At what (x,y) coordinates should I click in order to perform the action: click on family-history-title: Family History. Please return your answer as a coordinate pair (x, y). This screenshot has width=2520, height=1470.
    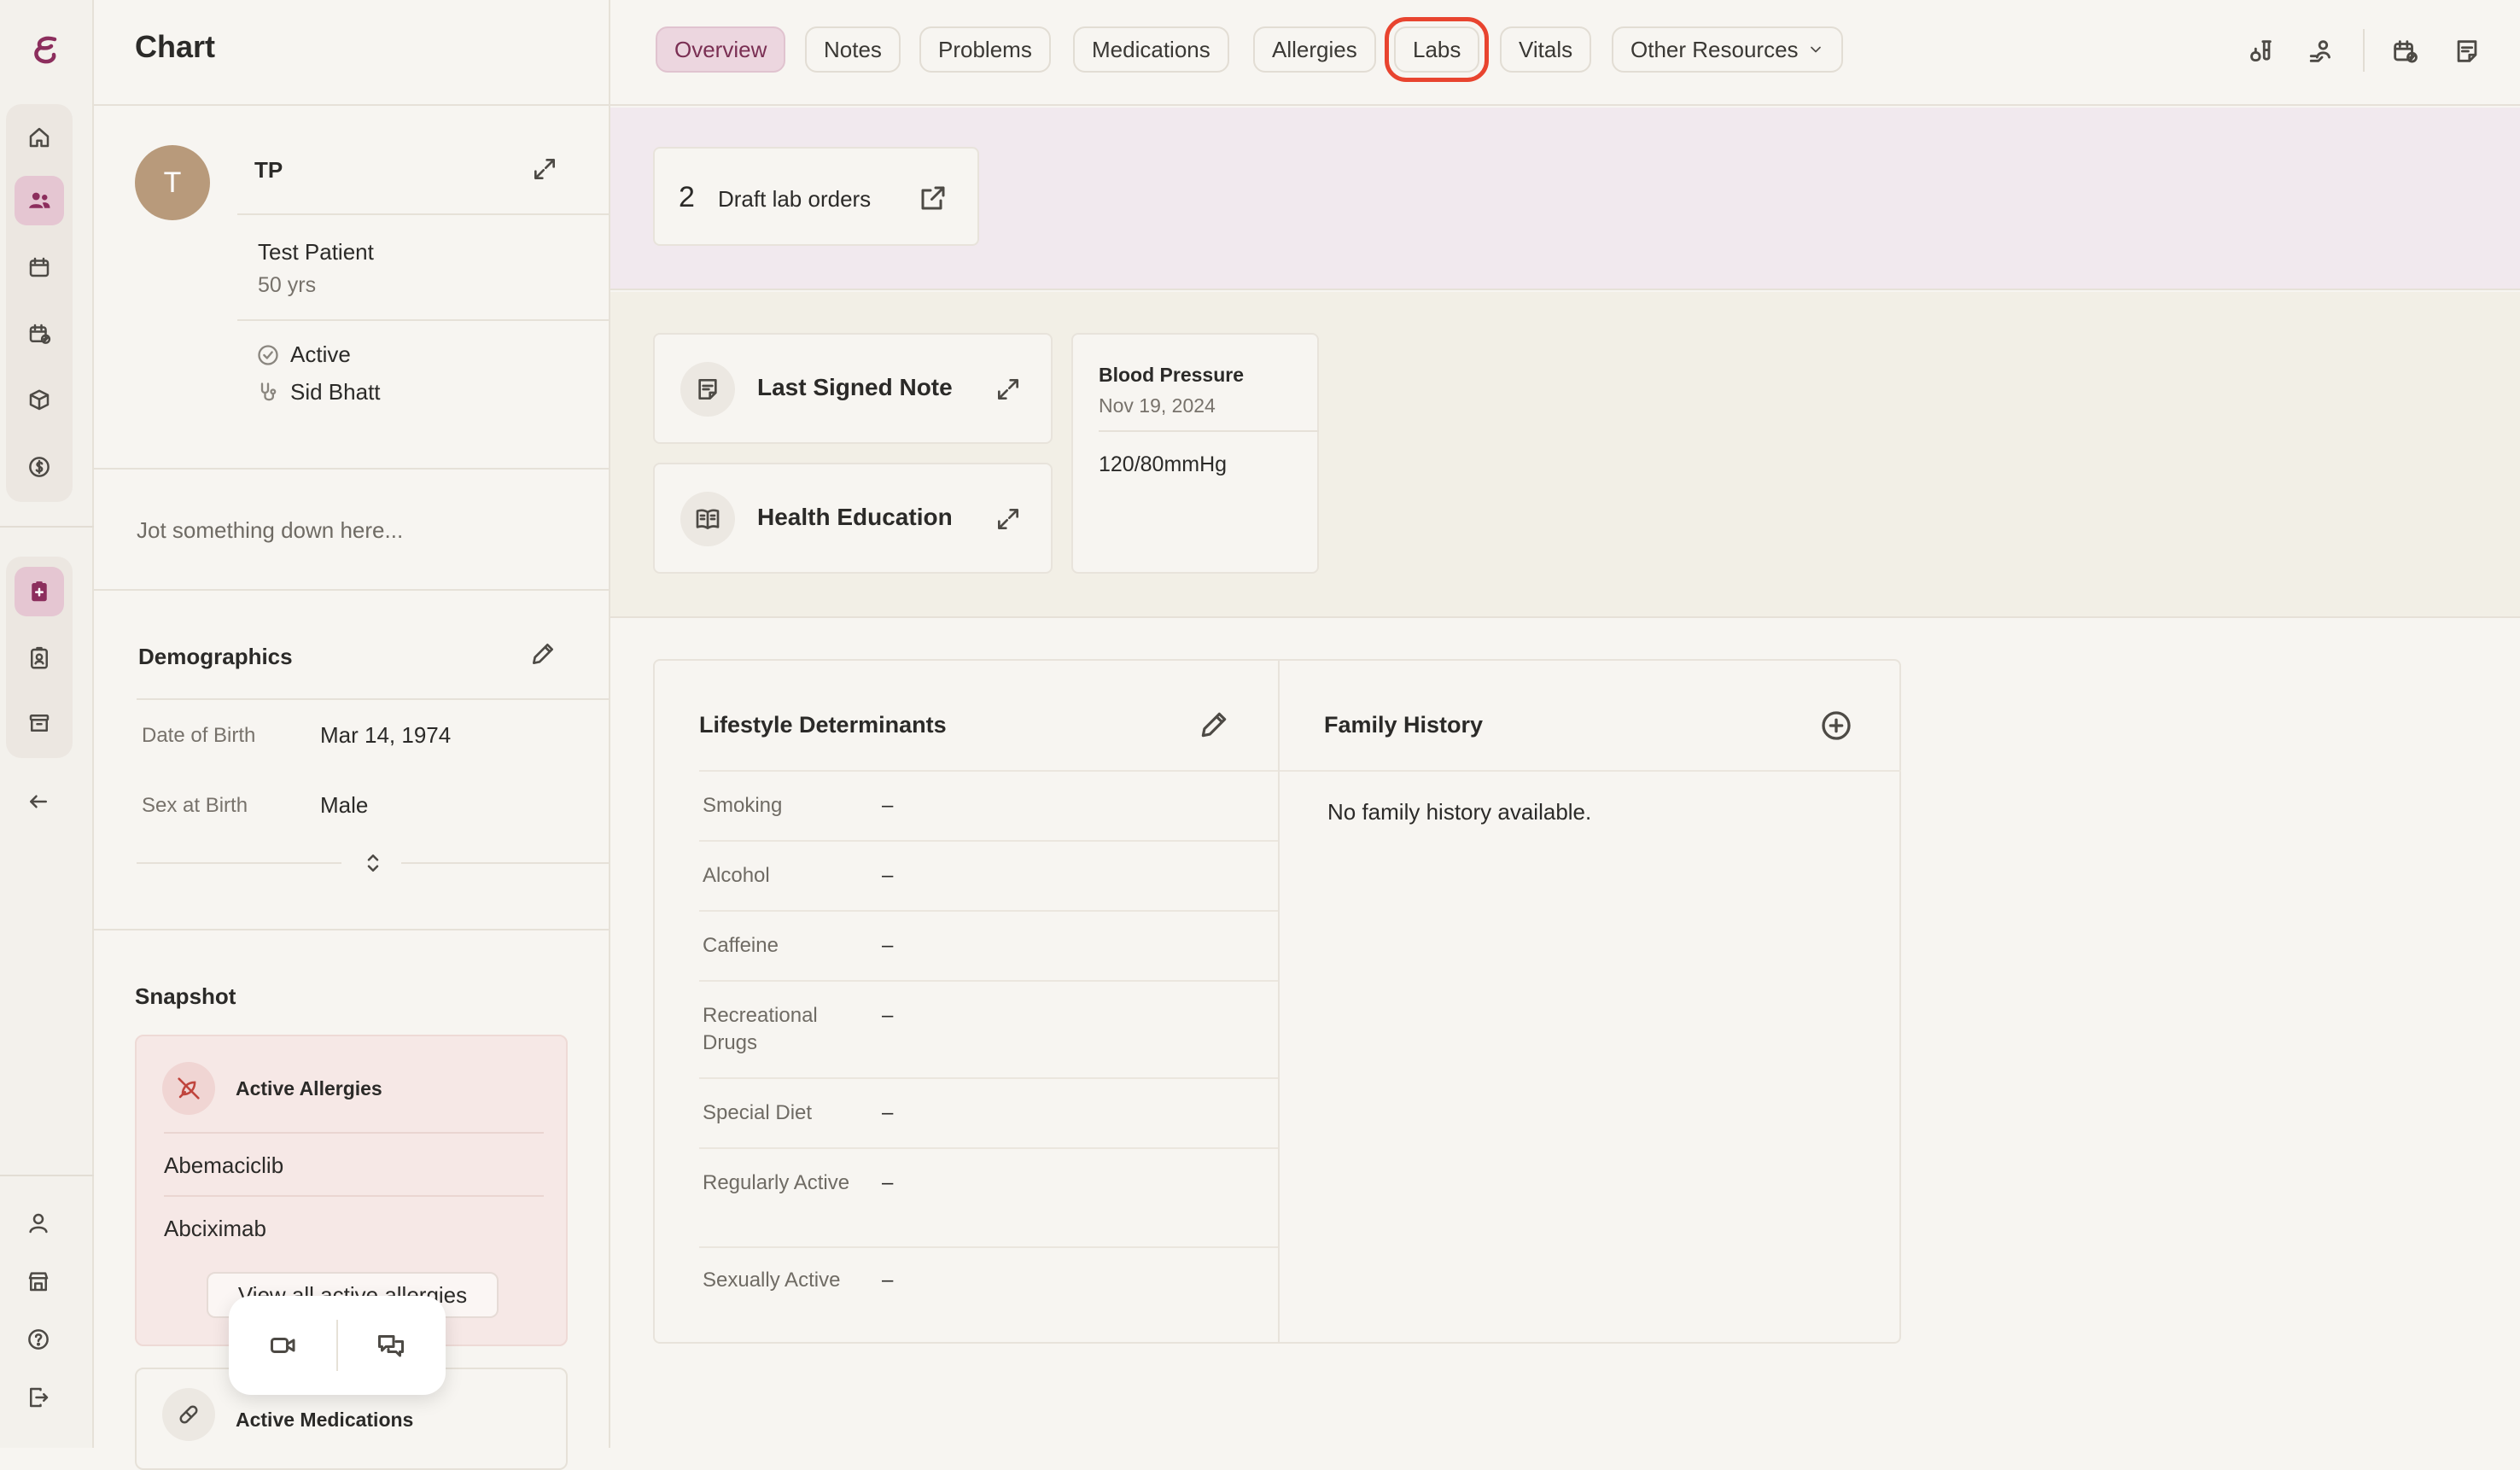
    Looking at the image, I should click on (1404, 725).